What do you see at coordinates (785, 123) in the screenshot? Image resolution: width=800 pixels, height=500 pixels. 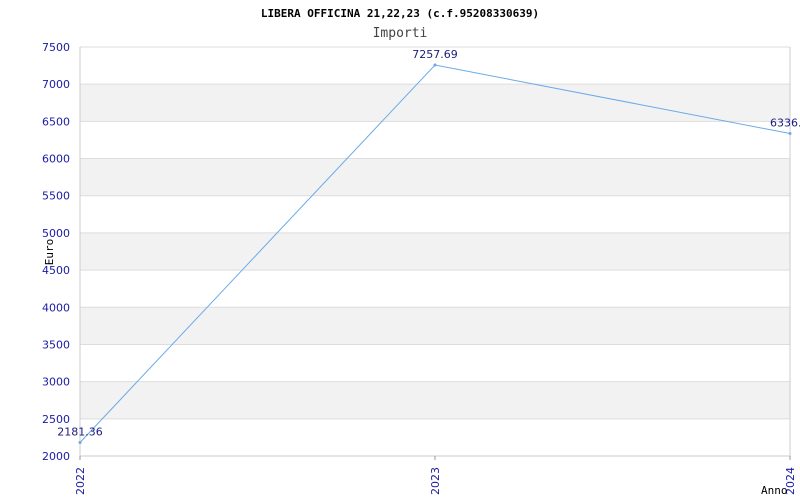 I see `data-label: 6336.2` at bounding box center [785, 123].